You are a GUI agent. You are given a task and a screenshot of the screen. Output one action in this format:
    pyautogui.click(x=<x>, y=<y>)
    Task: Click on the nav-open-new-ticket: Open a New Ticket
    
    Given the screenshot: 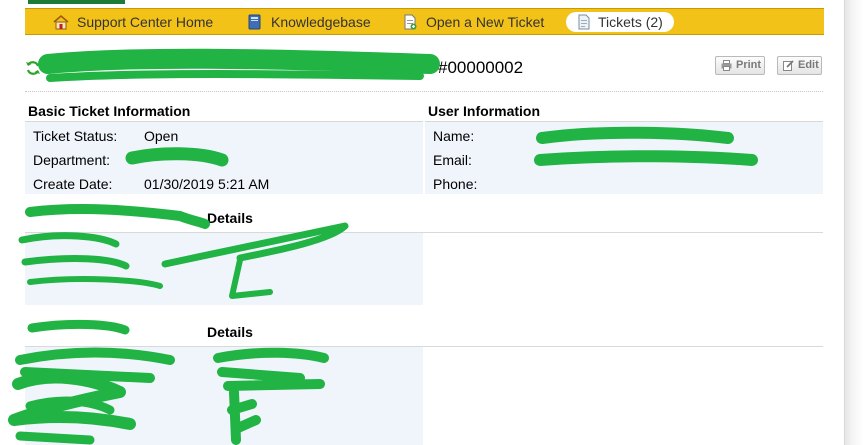 What is the action you would take?
    pyautogui.click(x=477, y=22)
    